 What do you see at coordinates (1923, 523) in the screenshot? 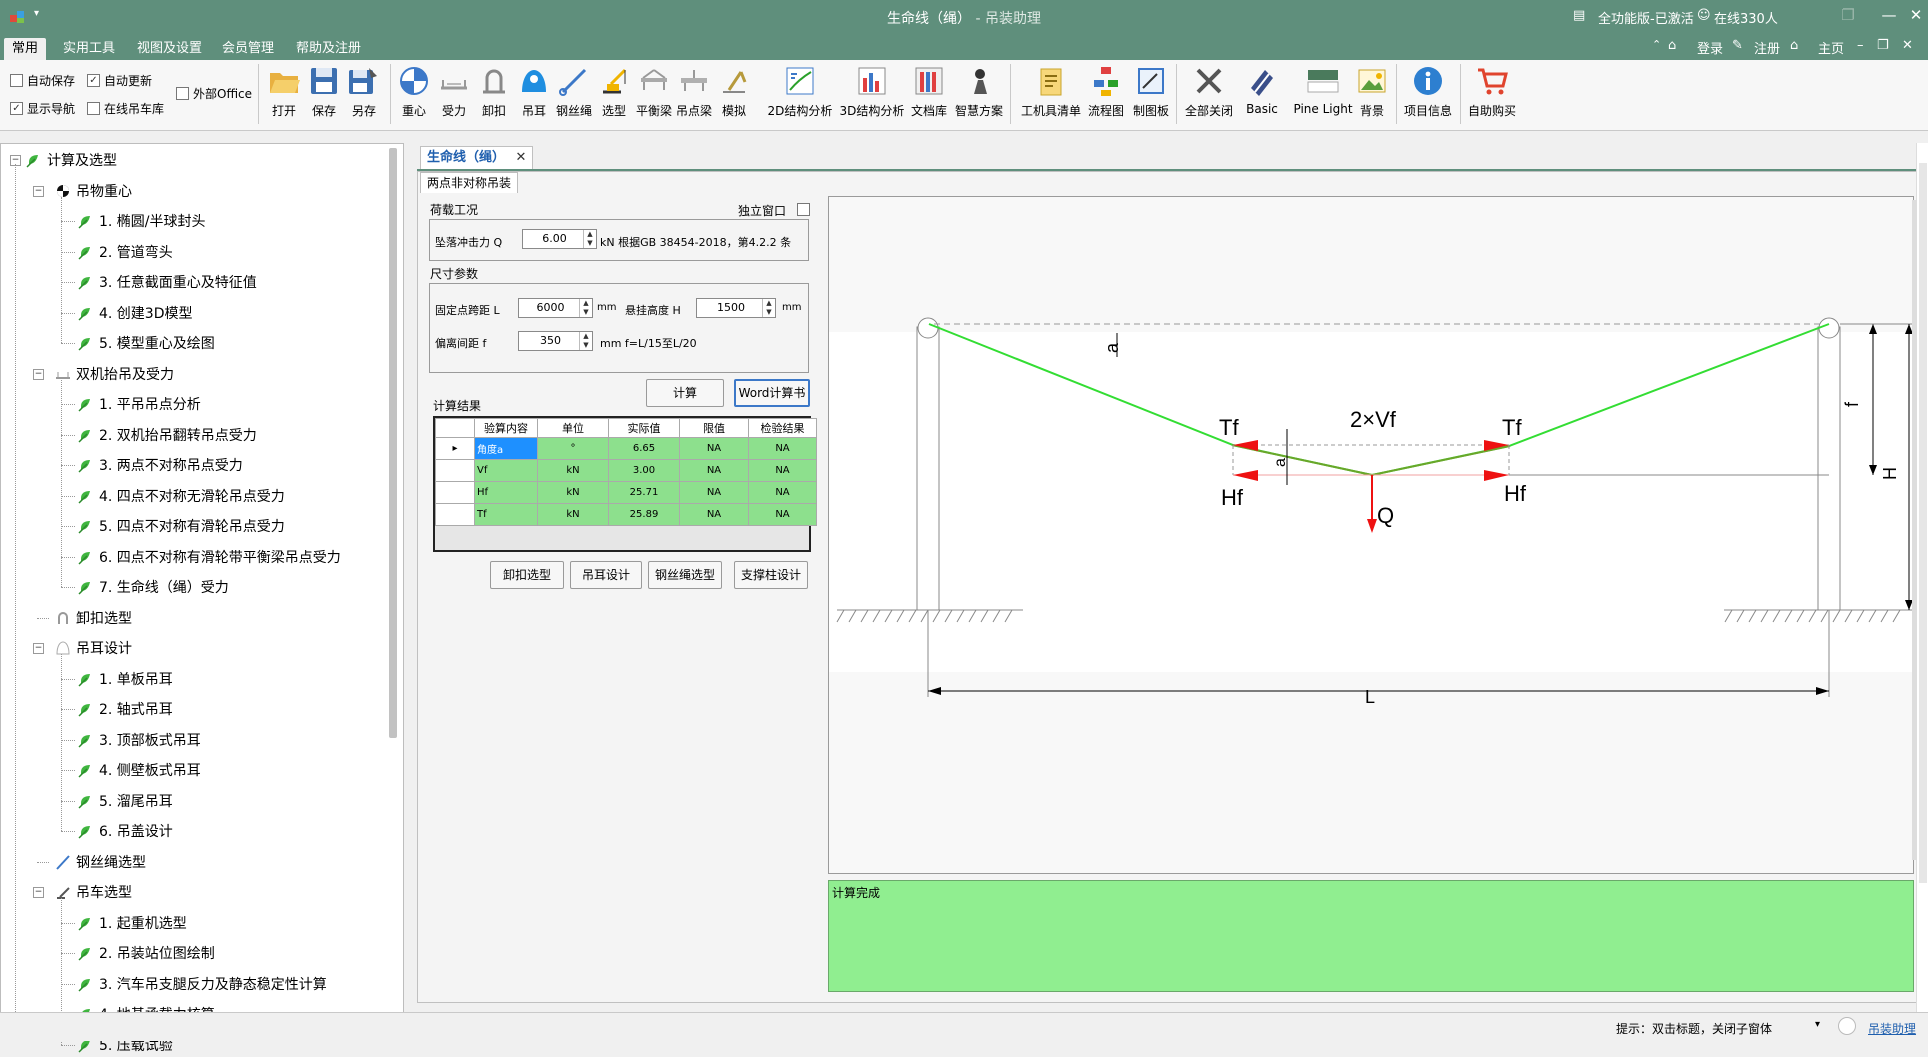
I see `scroll-thumb` at bounding box center [1923, 523].